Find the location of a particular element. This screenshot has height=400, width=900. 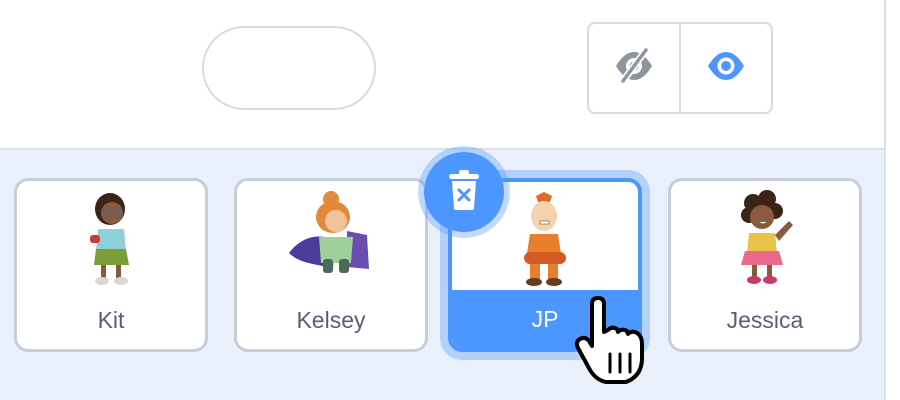

sprite-tile-jessica: Jessica is located at coordinates (765, 265).